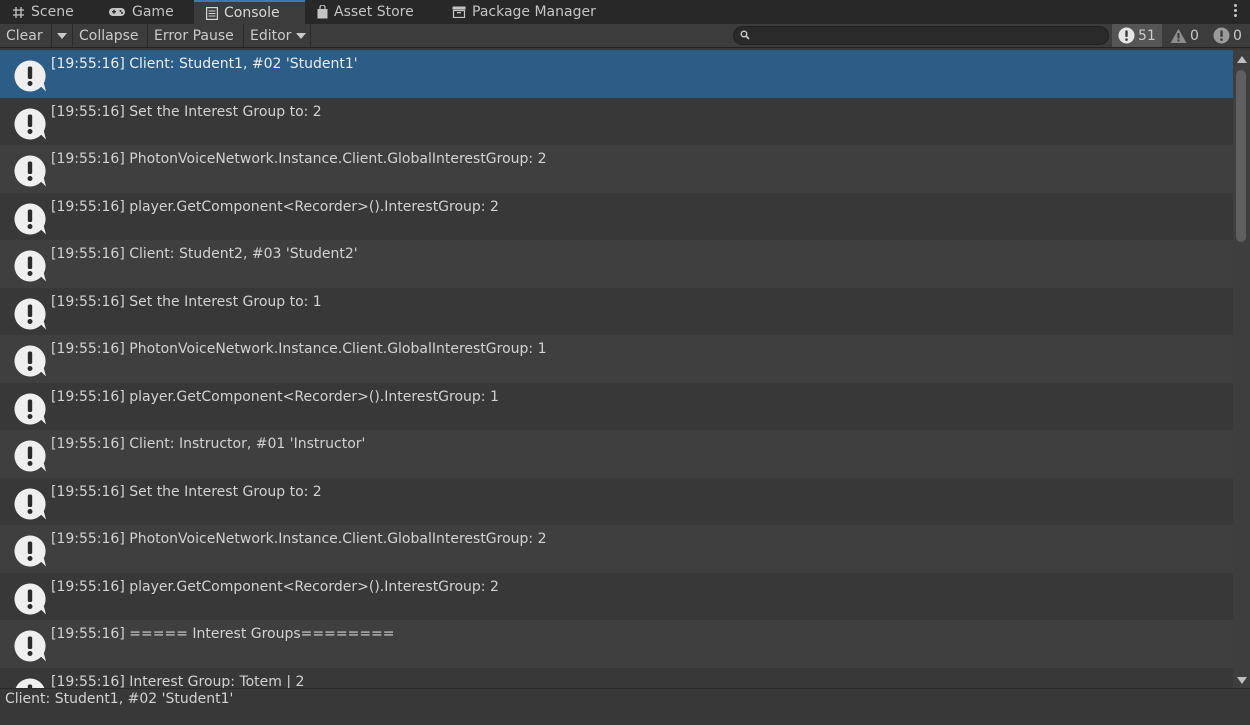 This screenshot has height=725, width=1250. Describe the element at coordinates (1147, 35) in the screenshot. I see `info-count: 51` at that location.